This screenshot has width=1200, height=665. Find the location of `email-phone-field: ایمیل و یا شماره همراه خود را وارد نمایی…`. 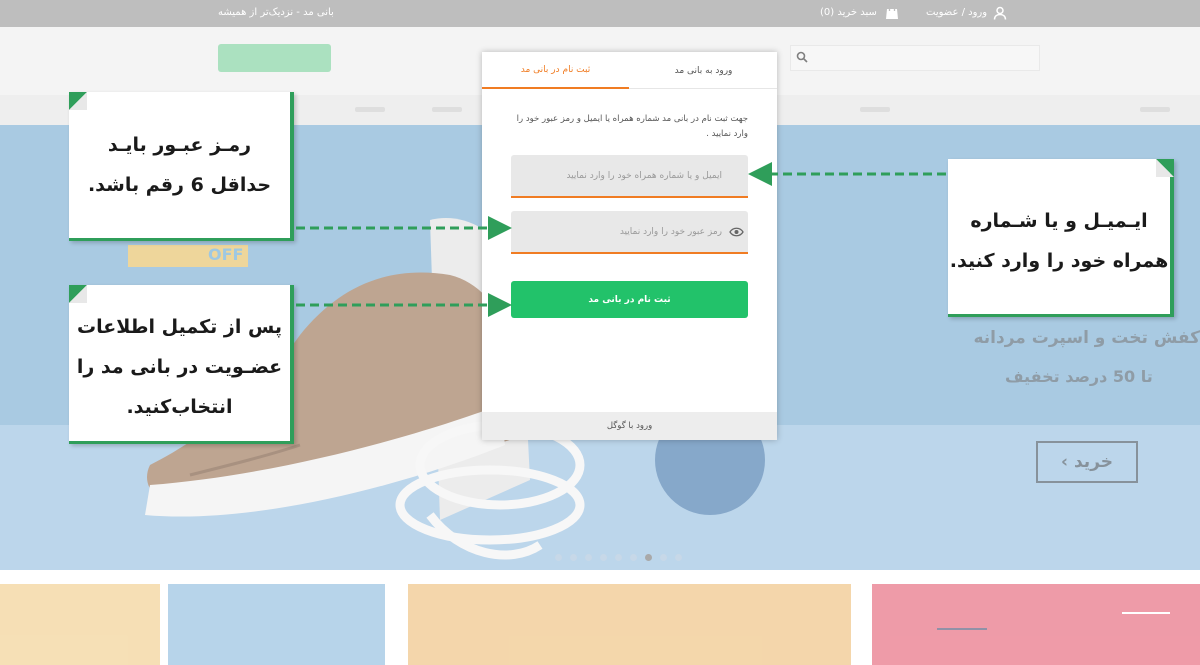

email-phone-field: ایمیل و یا شماره همراه خود را وارد نمایی… is located at coordinates (629, 176).